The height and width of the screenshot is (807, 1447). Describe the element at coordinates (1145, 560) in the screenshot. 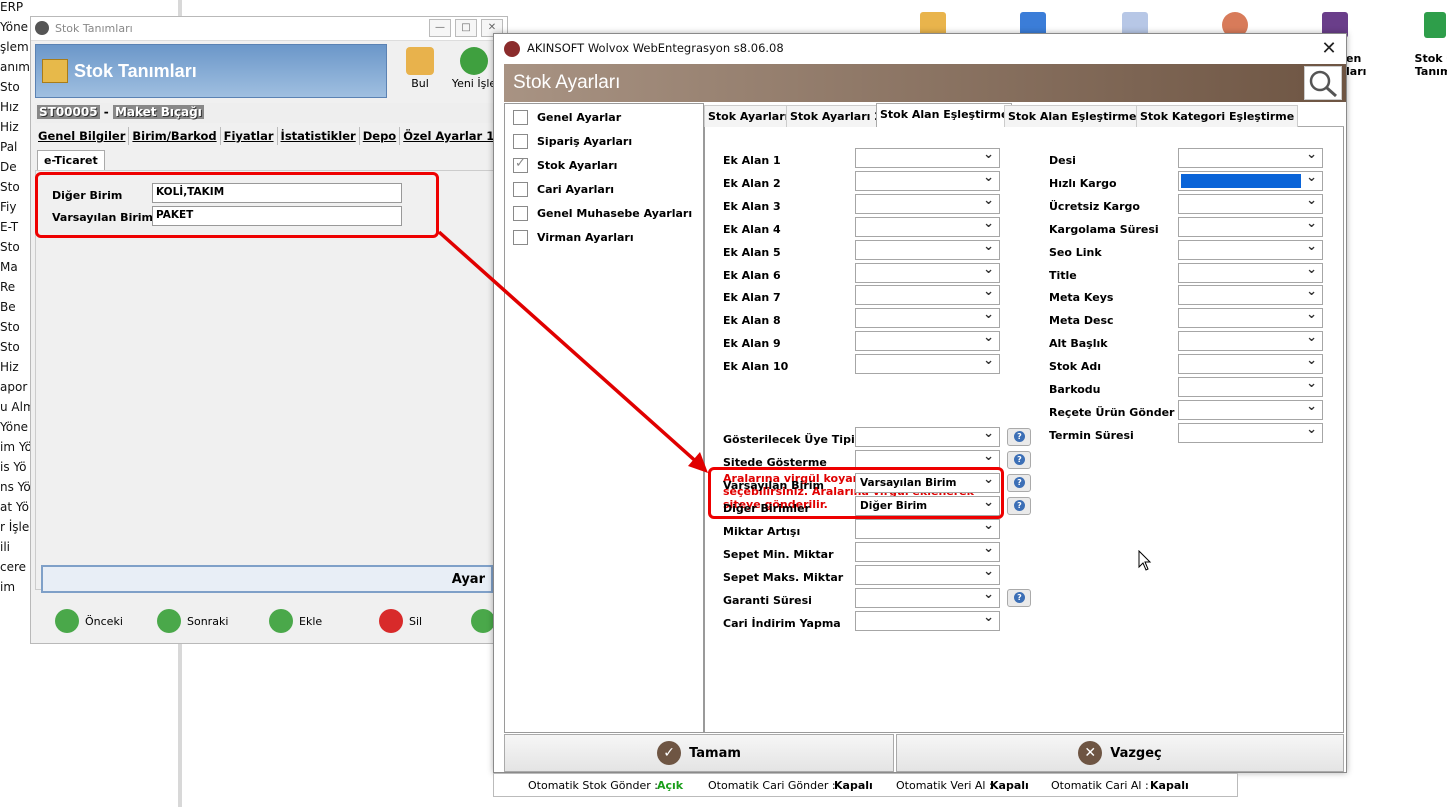

I see `mouse-cursor-icon` at that location.